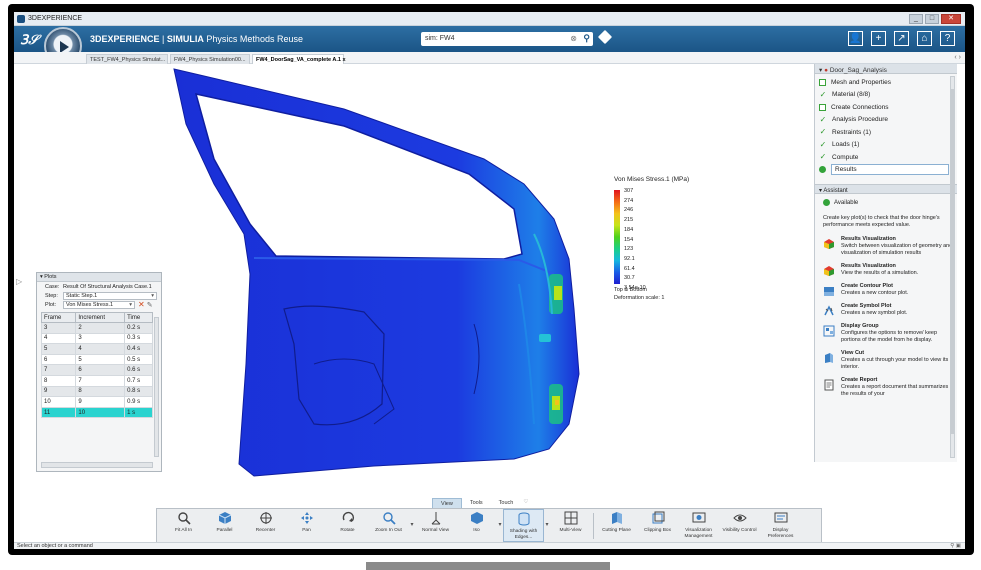  Describe the element at coordinates (58, 317) in the screenshot. I see `column-header-frame: Frame` at that location.